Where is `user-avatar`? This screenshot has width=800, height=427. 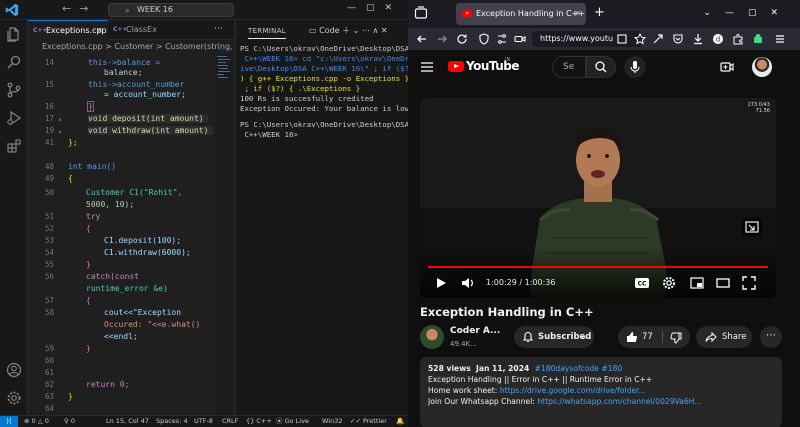
user-avatar is located at coordinates (762, 67).